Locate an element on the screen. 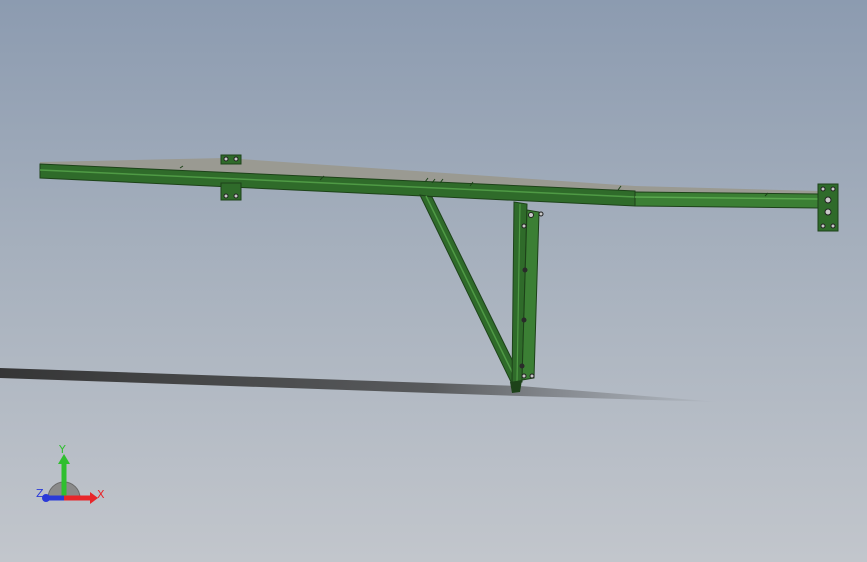  y-axis-label: Y is located at coordinates (62, 449).